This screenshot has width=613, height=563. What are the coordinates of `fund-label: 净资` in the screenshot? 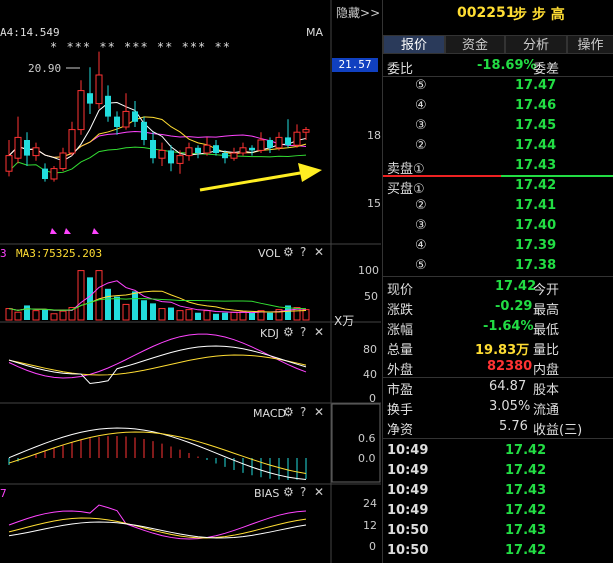 It's located at (400, 430).